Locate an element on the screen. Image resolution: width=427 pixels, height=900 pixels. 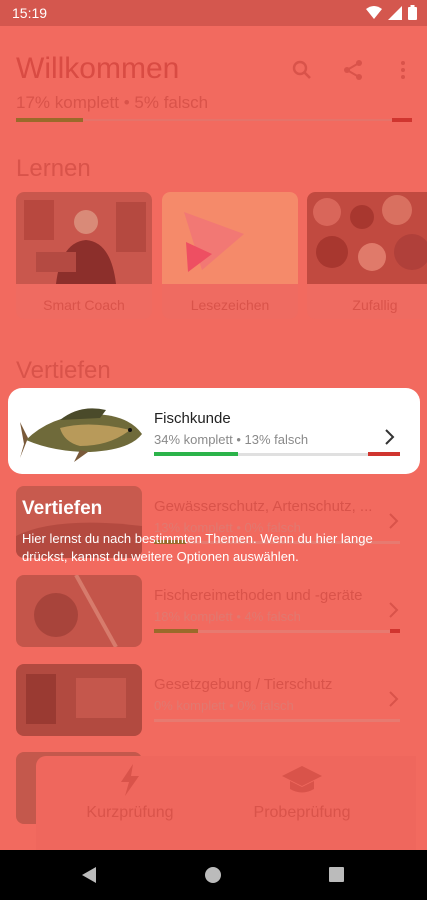
section-heading-deepen: Vertiefen is located at coordinates (63, 370).